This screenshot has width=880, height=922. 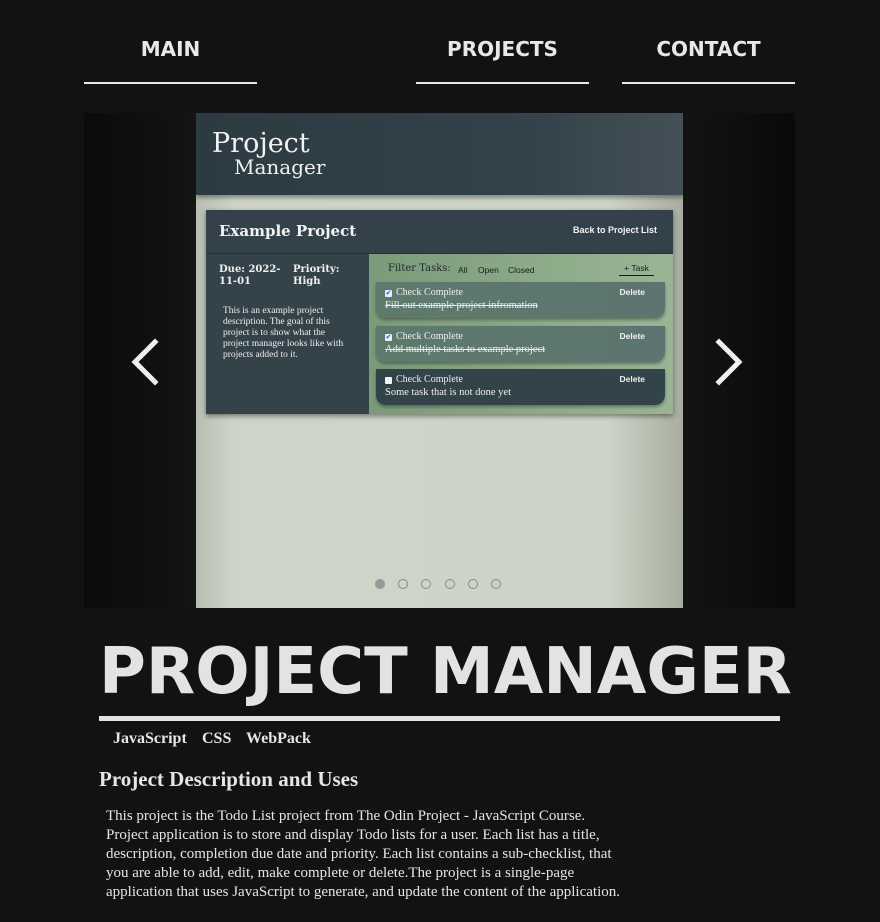 What do you see at coordinates (288, 231) in the screenshot?
I see `project-name: Example Project` at bounding box center [288, 231].